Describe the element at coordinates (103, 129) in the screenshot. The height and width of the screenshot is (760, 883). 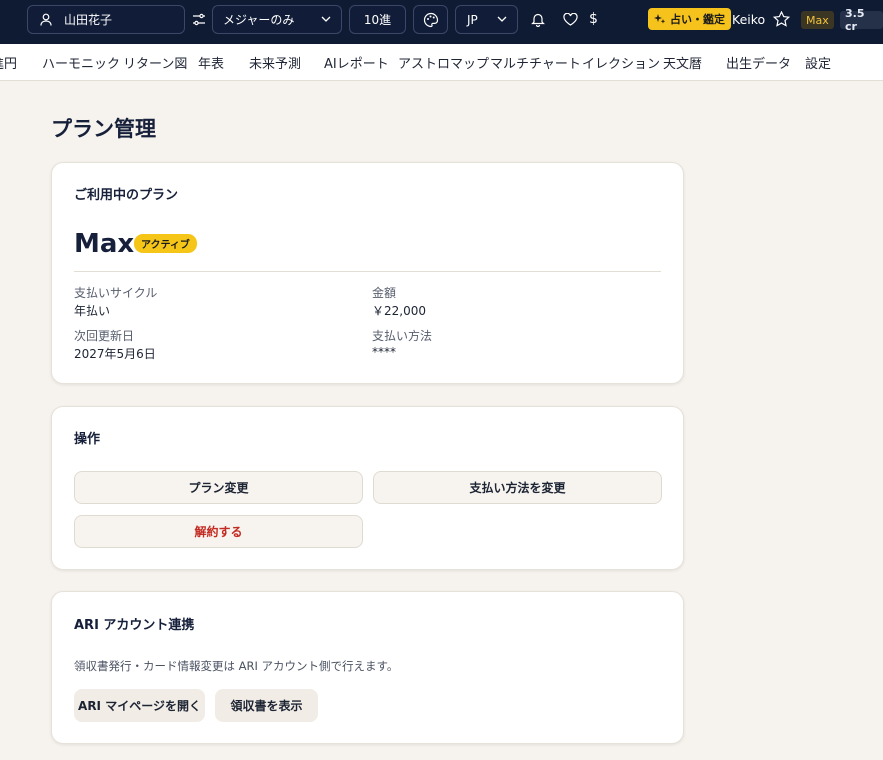
I see `page-title: プラン管理` at that location.